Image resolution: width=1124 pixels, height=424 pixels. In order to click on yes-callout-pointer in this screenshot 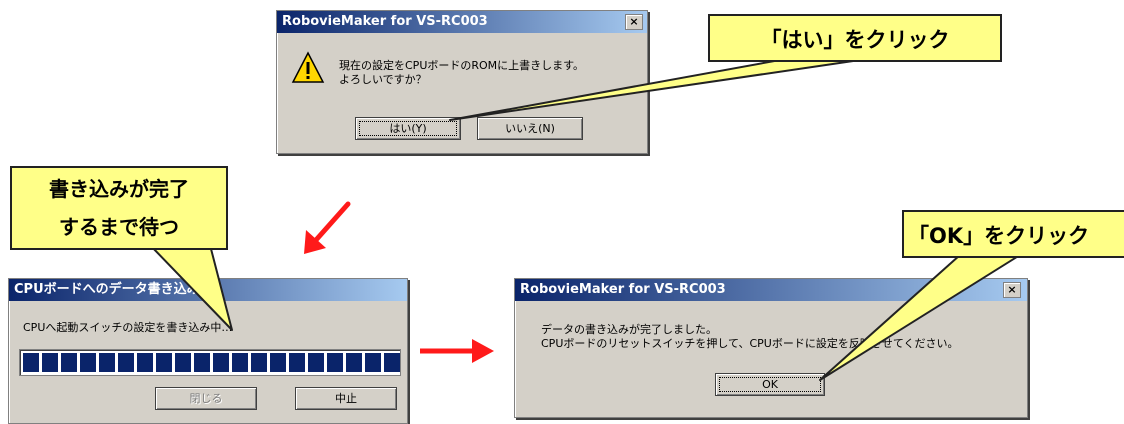, I will do `click(655, 90)`.